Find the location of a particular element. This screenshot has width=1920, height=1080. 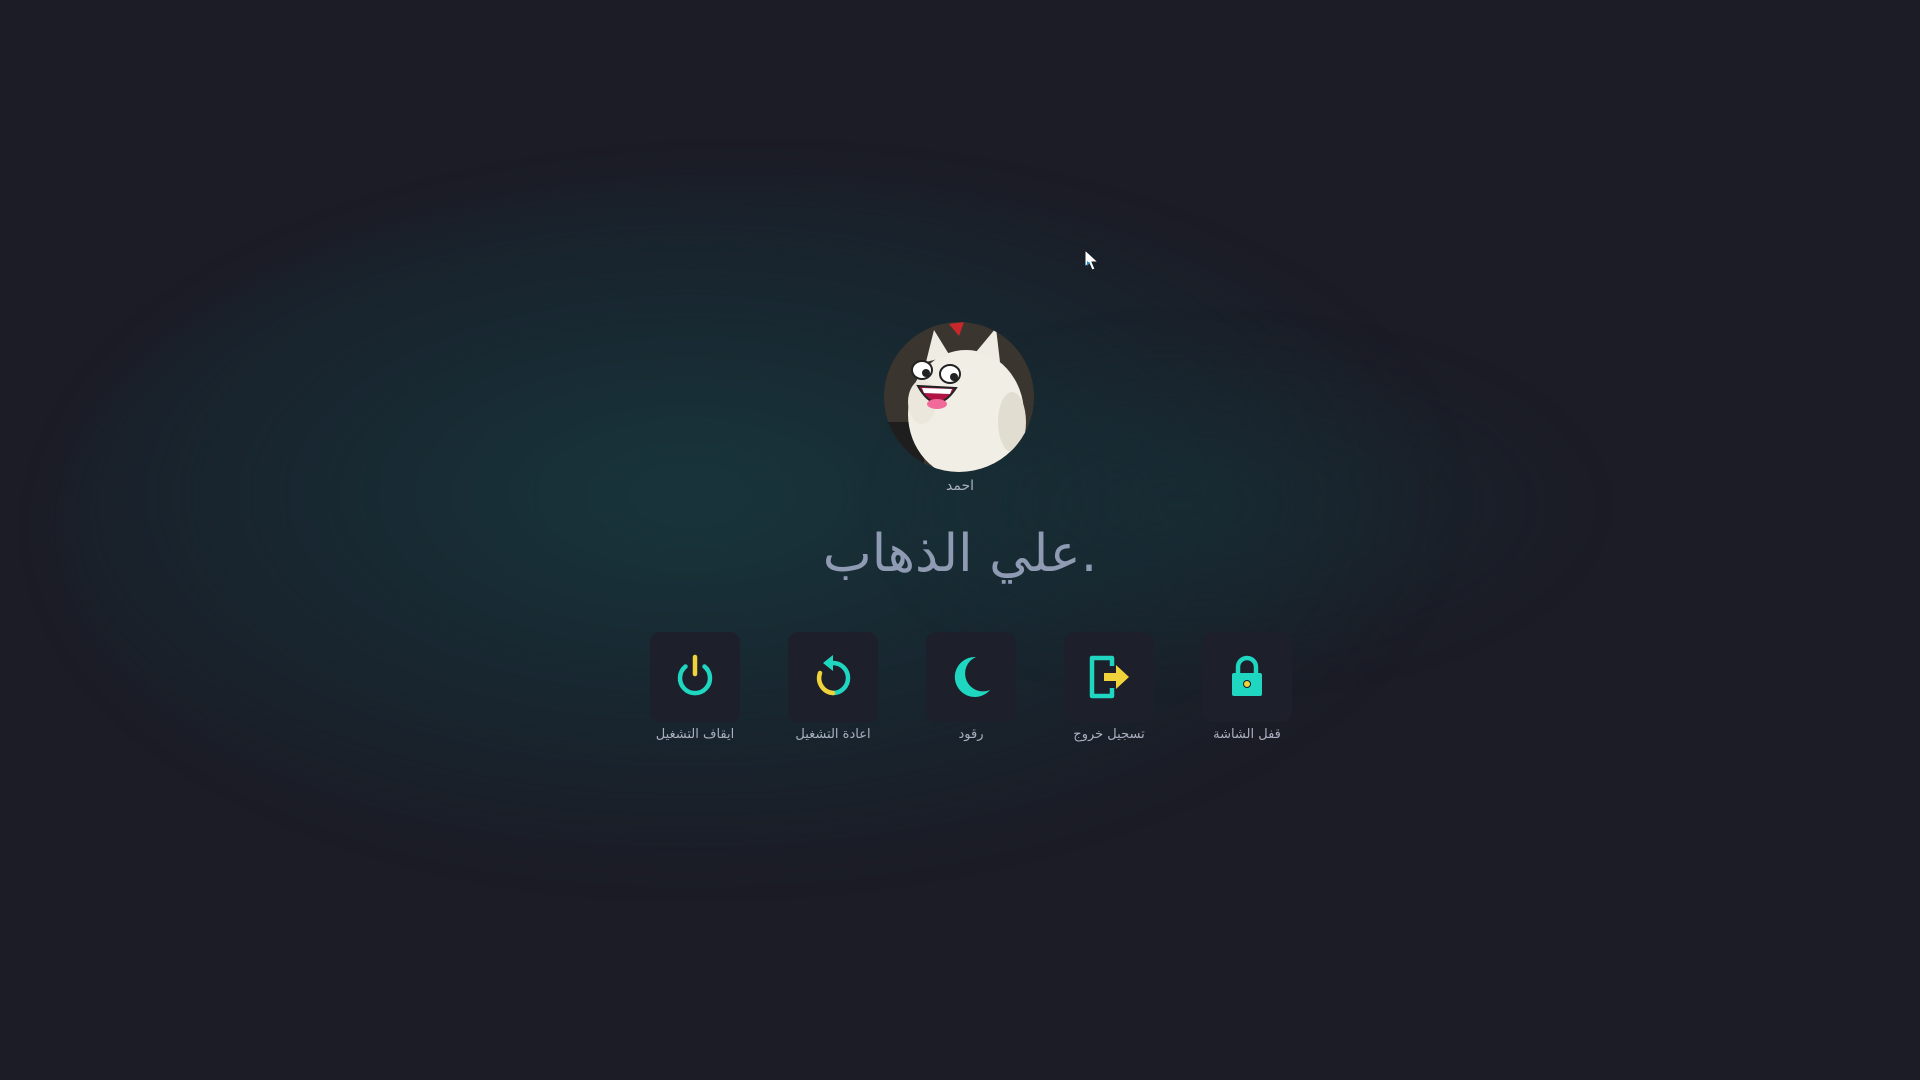

username-label: احمد is located at coordinates (960, 486).